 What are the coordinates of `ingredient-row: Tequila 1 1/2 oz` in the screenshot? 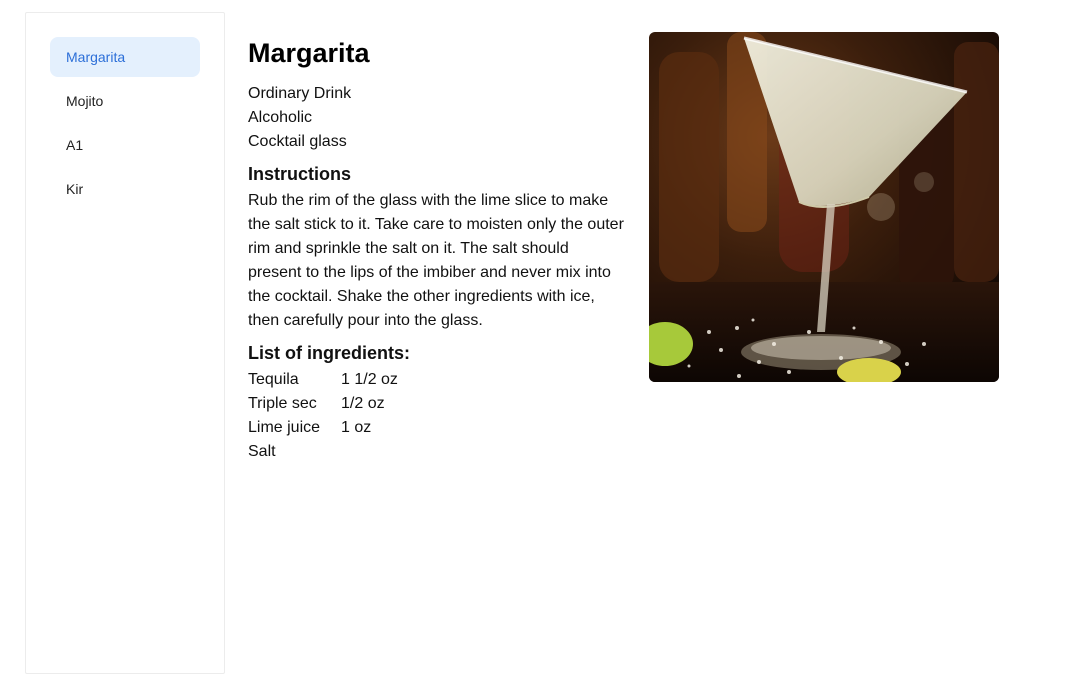 It's located at (323, 380).